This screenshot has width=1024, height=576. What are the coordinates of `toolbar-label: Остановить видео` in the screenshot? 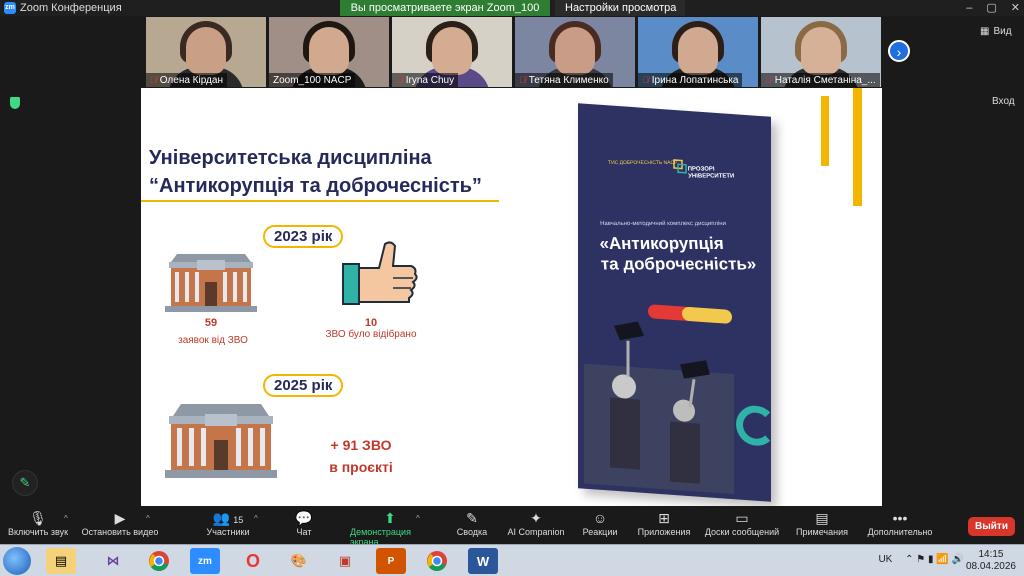 It's located at (120, 532).